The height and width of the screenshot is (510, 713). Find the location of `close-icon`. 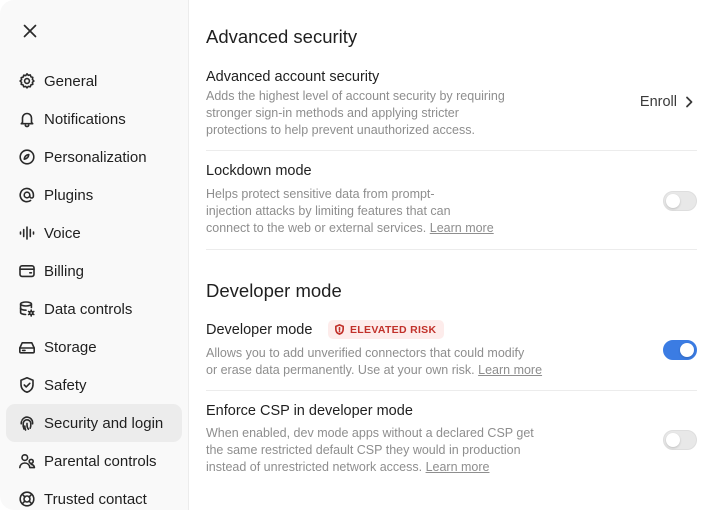

close-icon is located at coordinates (30, 31).